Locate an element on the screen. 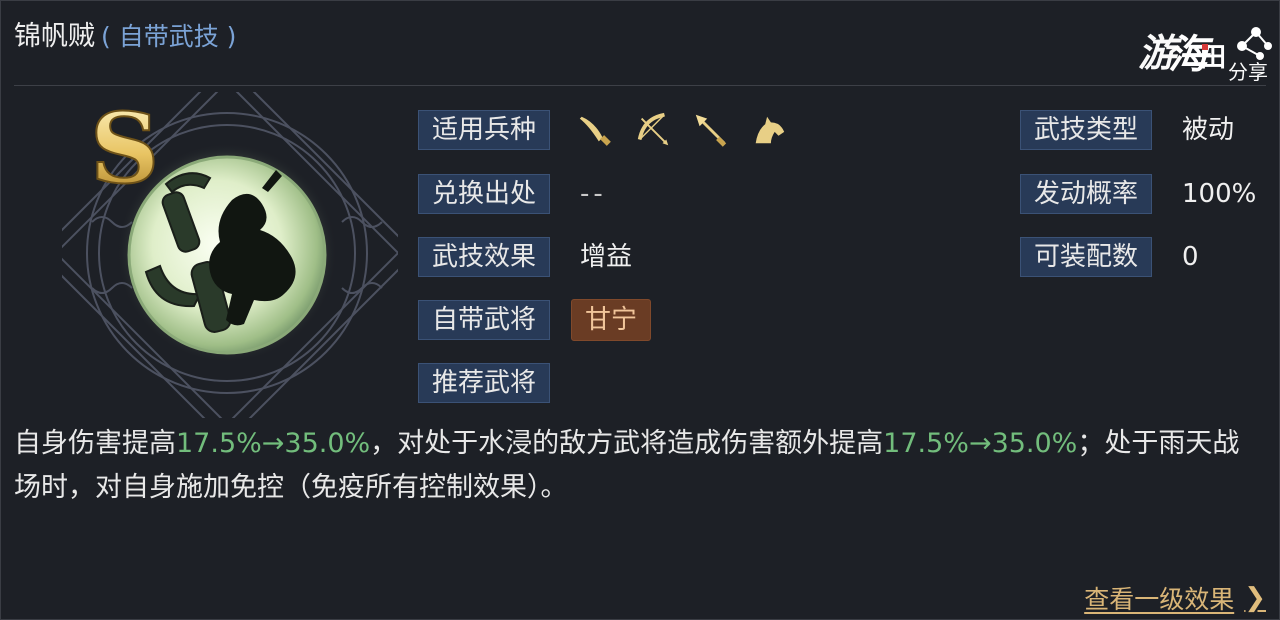 The width and height of the screenshot is (1280, 620). label-troop-type: 适用兵种 is located at coordinates (484, 130).